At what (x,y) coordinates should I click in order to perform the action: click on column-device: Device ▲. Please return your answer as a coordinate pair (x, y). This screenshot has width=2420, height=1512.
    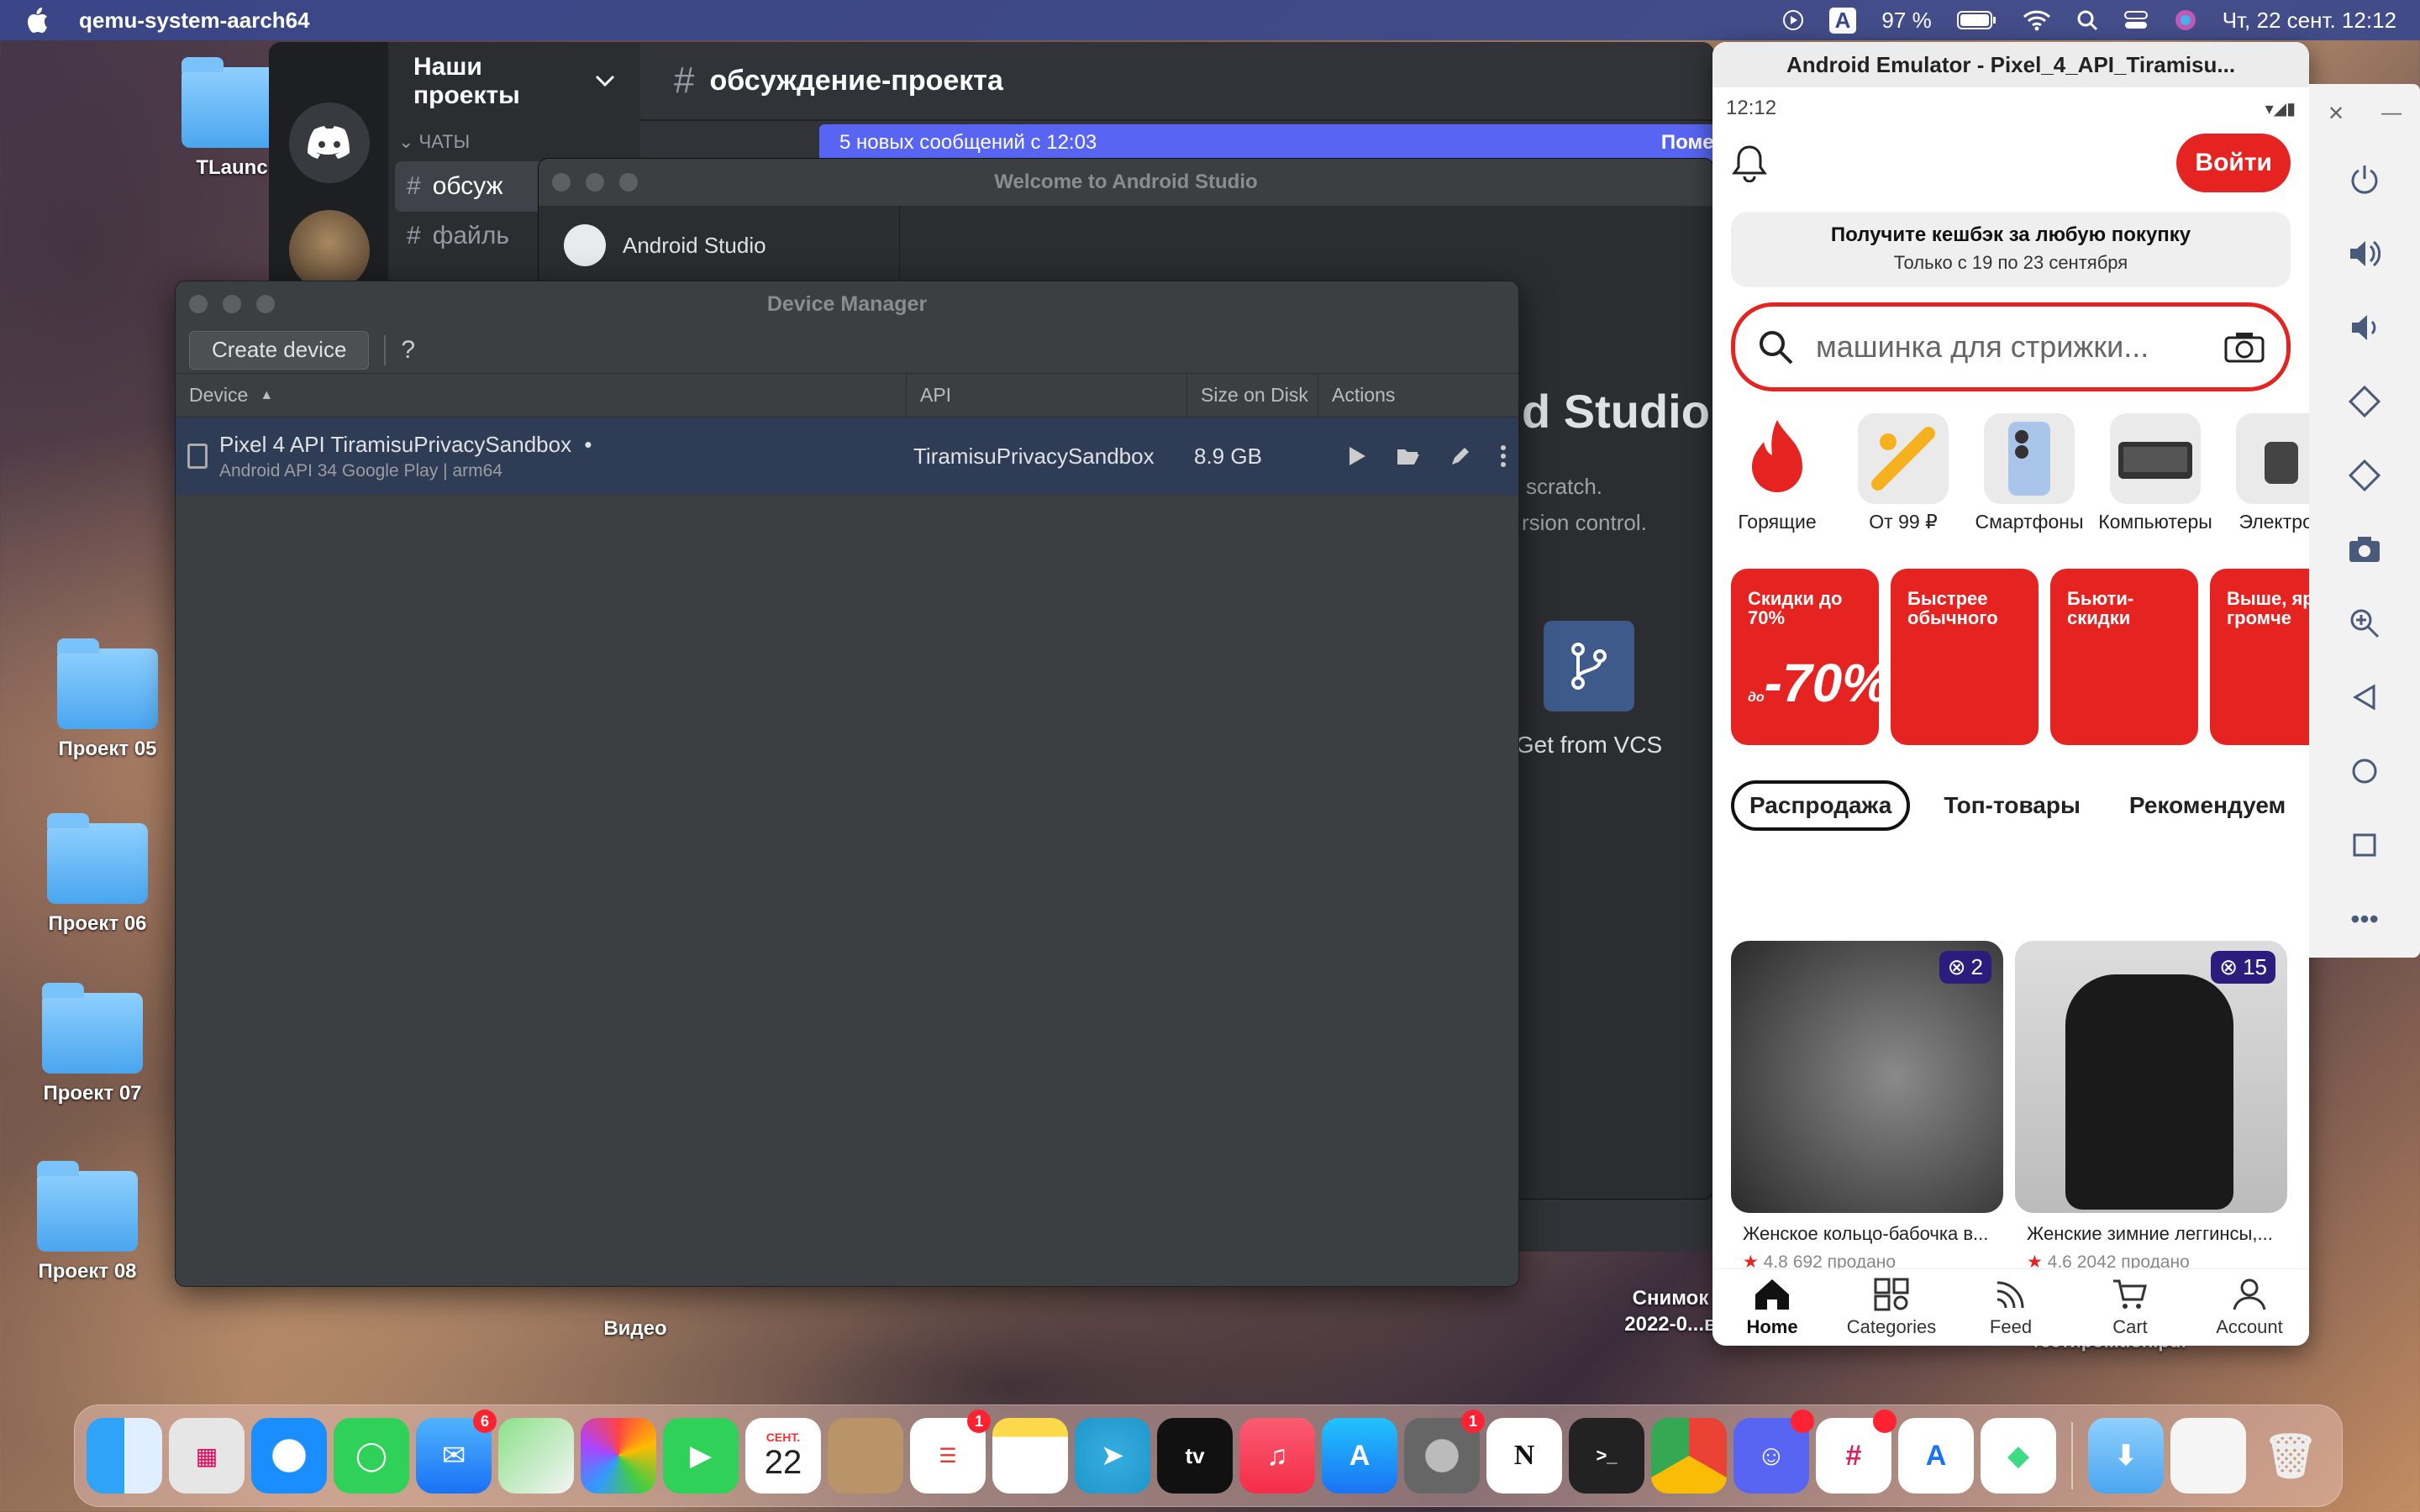
    Looking at the image, I should click on (541, 395).